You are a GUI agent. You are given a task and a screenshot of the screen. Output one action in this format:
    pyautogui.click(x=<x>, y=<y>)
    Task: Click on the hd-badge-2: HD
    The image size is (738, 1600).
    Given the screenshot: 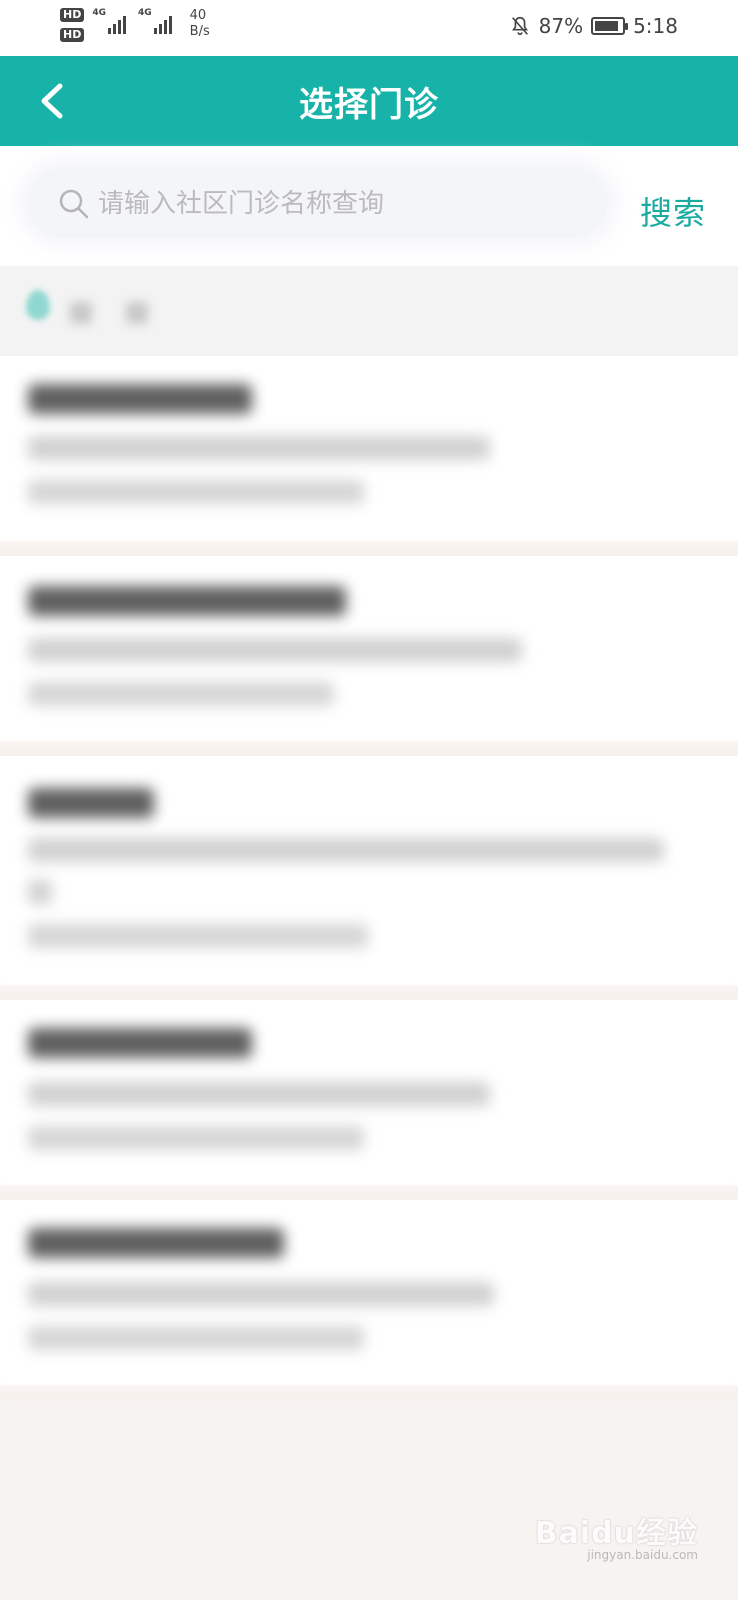 What is the action you would take?
    pyautogui.click(x=72, y=35)
    